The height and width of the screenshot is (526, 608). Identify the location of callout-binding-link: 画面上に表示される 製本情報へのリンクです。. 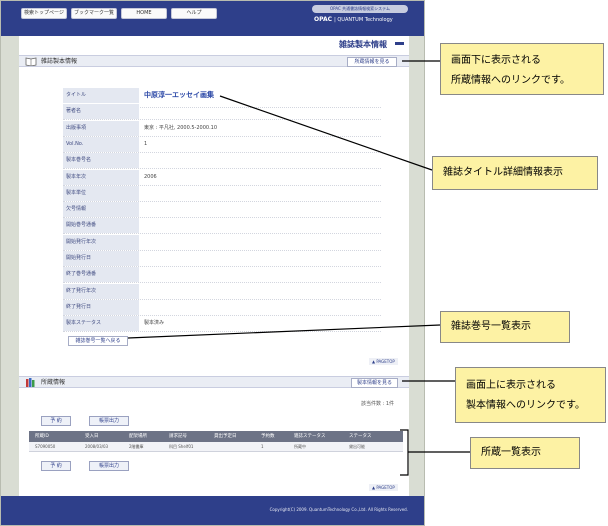
(530, 395).